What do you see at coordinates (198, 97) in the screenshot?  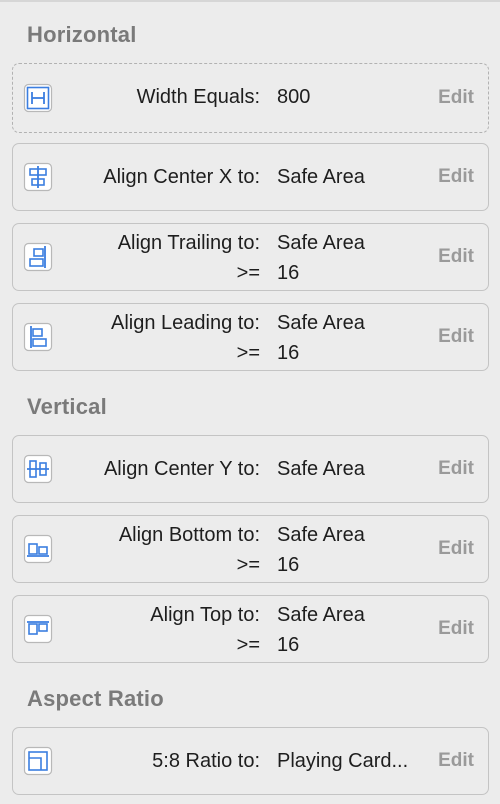 I see `constraint-label: Width Equals:` at bounding box center [198, 97].